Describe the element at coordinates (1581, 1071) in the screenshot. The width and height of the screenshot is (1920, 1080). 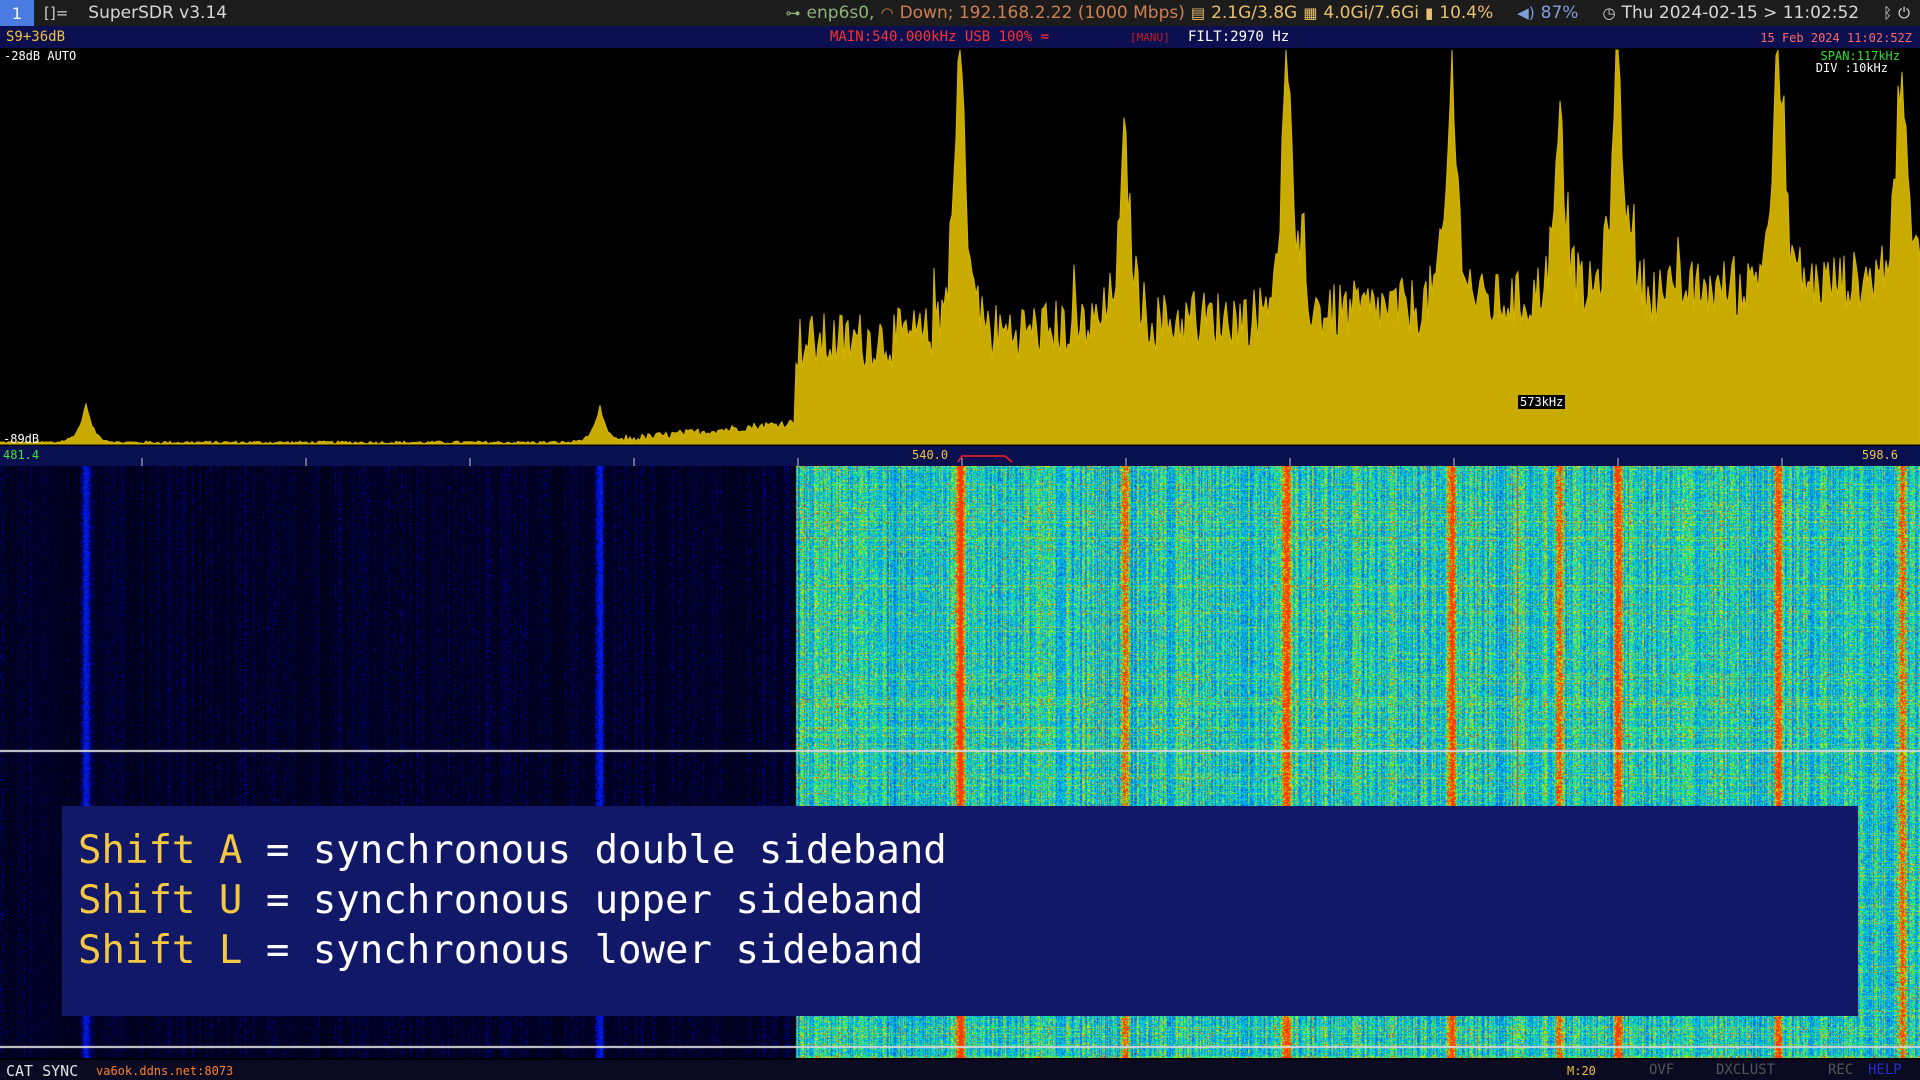
I see `memory-slot-indicator: M:20` at that location.